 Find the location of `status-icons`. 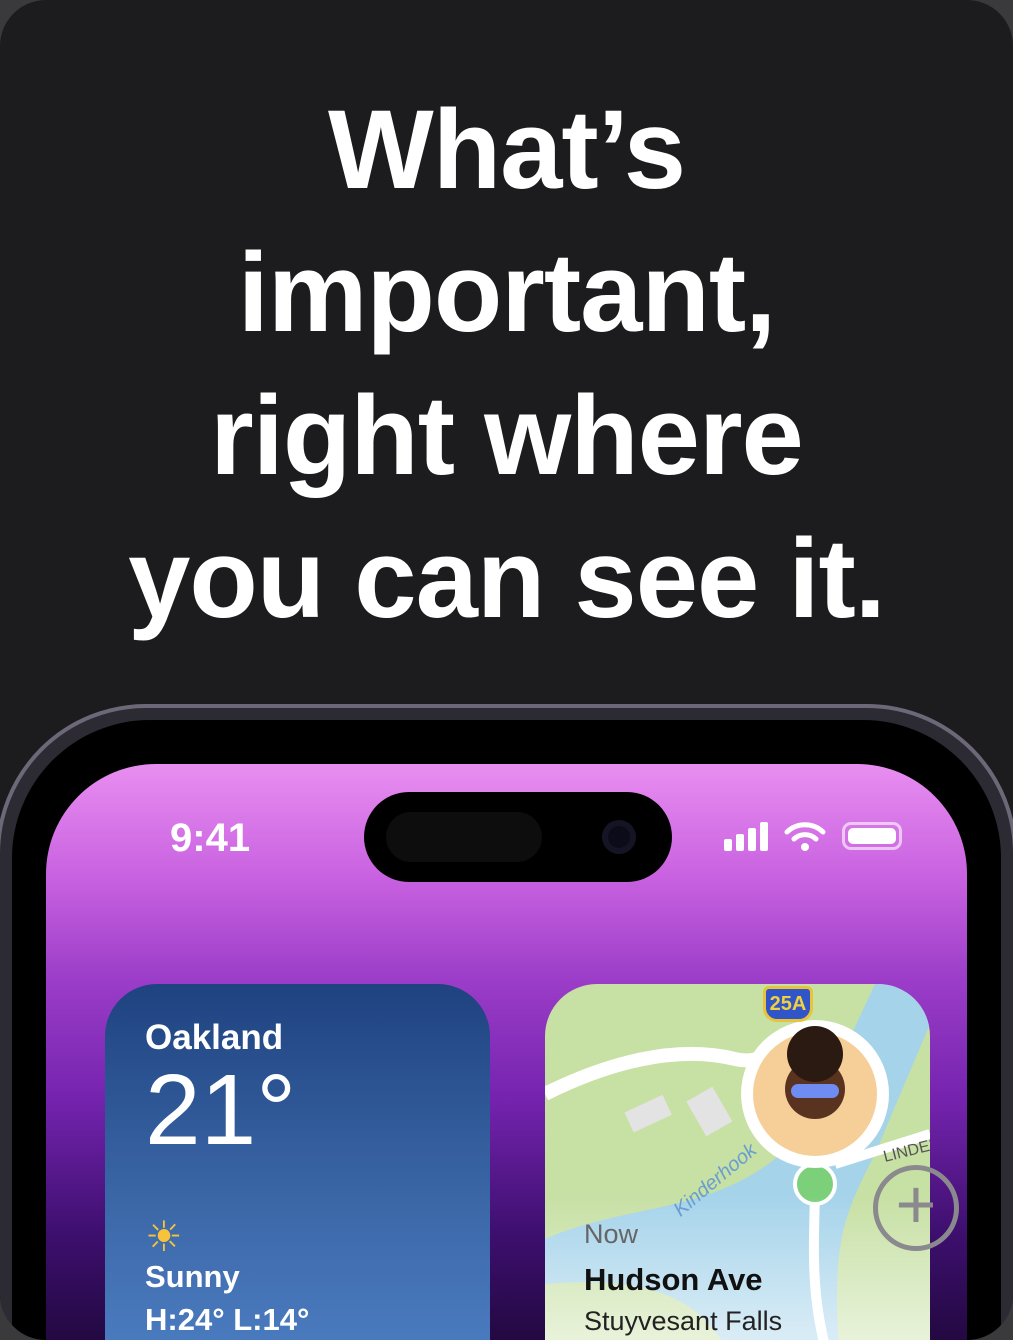

status-icons is located at coordinates (813, 836).